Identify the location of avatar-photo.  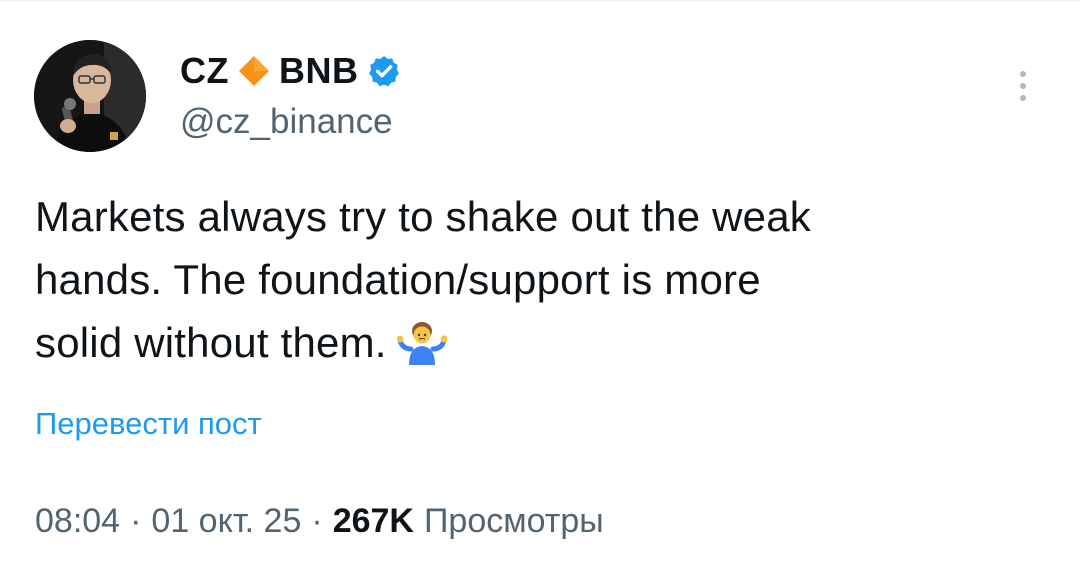
(90, 96).